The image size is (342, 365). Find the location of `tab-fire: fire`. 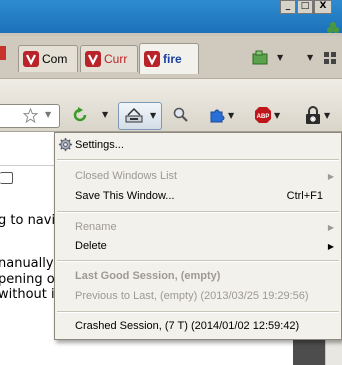

tab-fire: fire is located at coordinates (169, 58).